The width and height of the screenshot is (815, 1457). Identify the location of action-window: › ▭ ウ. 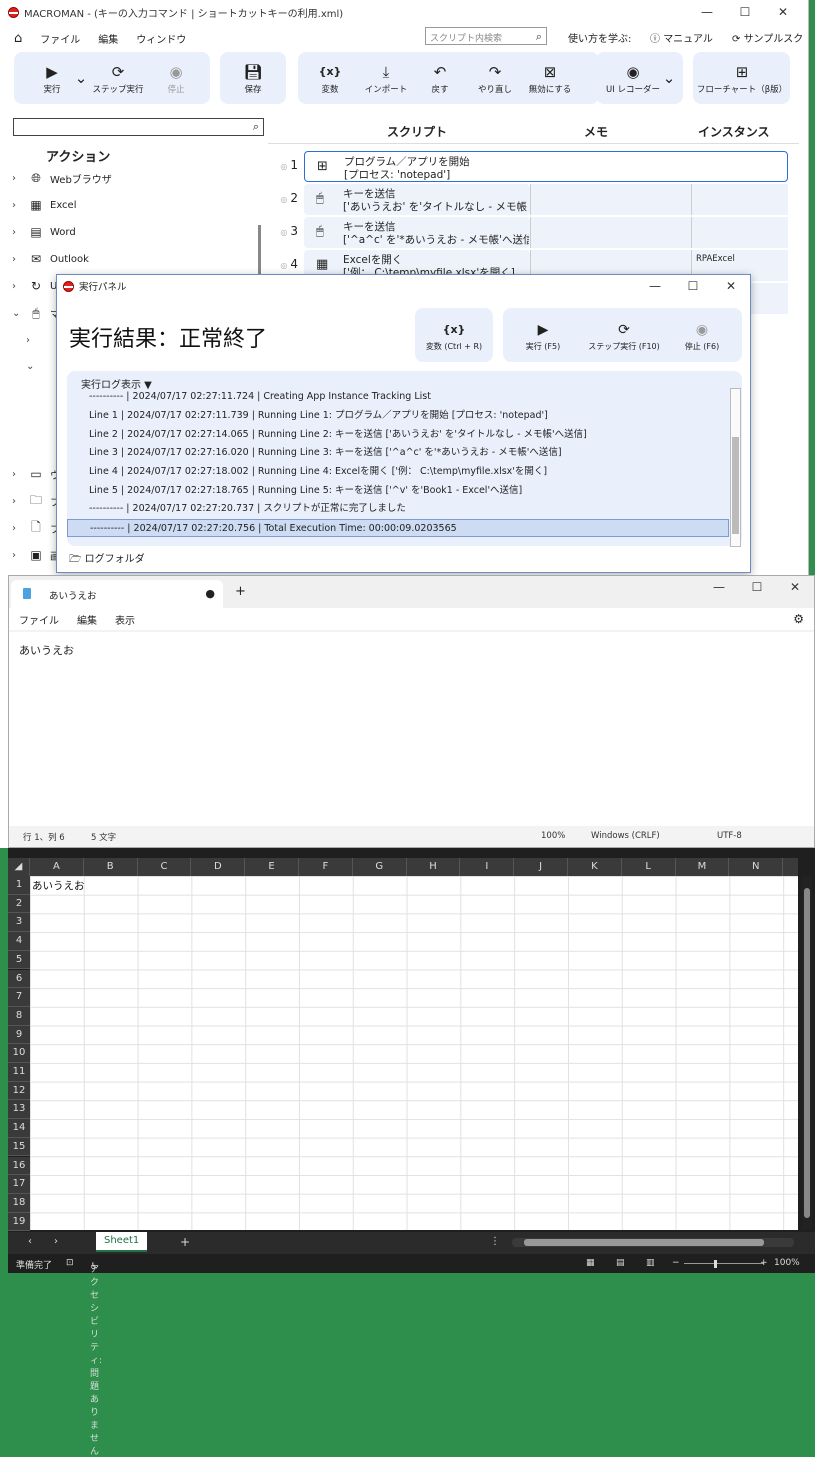
(36, 474).